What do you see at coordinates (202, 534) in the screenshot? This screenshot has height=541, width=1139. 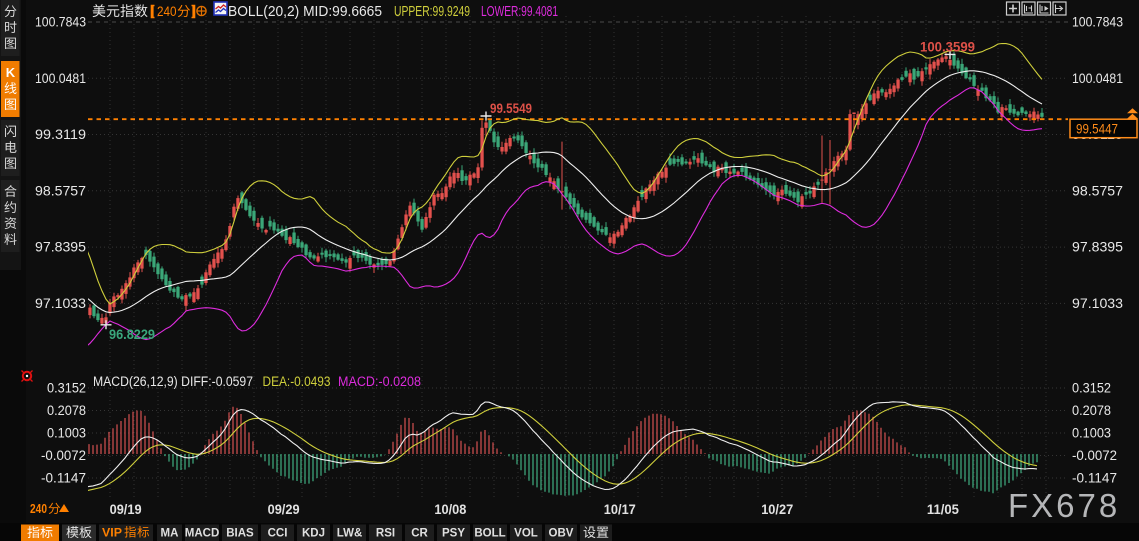 I see `svg-text: MACD` at bounding box center [202, 534].